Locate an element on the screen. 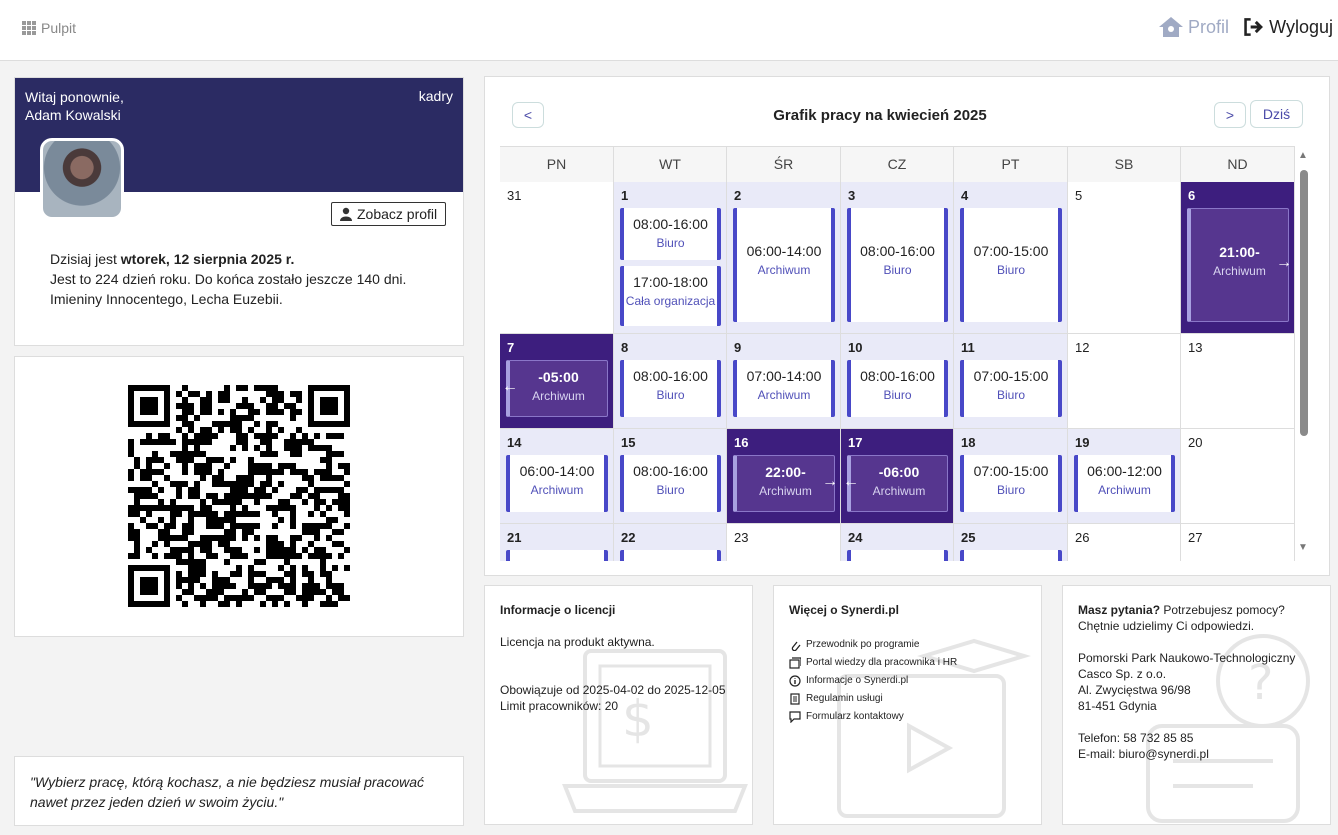  prev-month-button: < is located at coordinates (528, 115).